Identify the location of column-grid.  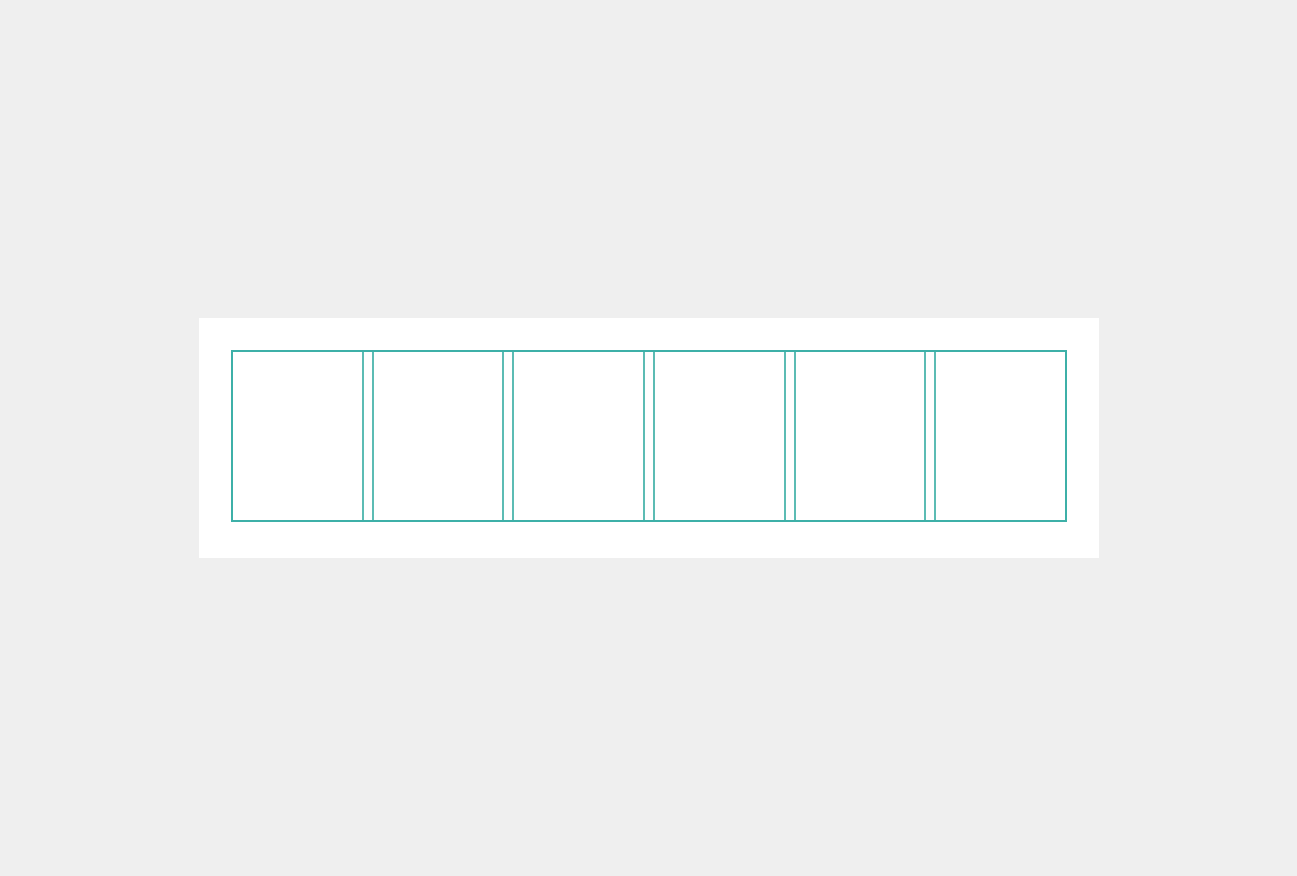
(649, 436).